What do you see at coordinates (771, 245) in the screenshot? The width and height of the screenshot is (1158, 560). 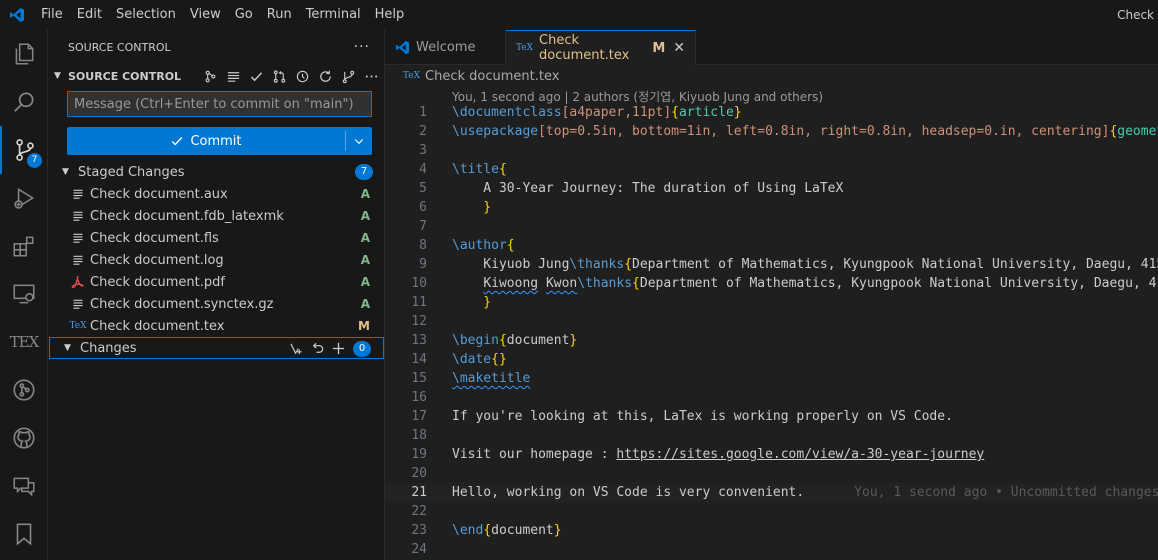 I see `code-line: 8 \author{` at bounding box center [771, 245].